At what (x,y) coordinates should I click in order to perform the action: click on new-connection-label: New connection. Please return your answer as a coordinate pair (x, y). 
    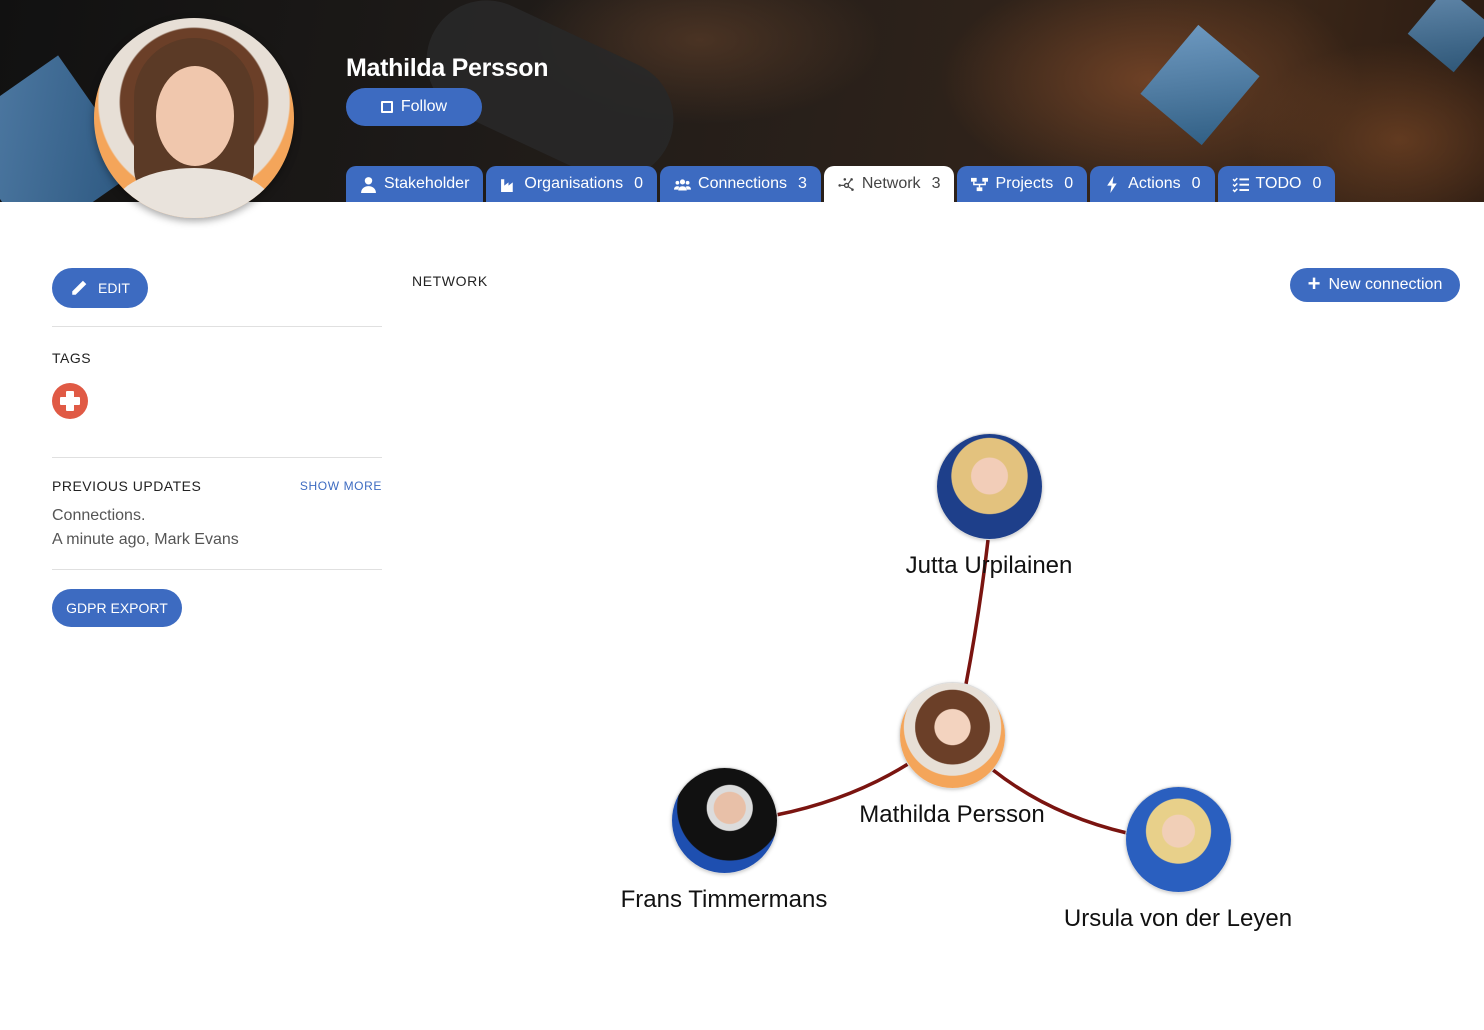
    Looking at the image, I should click on (1385, 284).